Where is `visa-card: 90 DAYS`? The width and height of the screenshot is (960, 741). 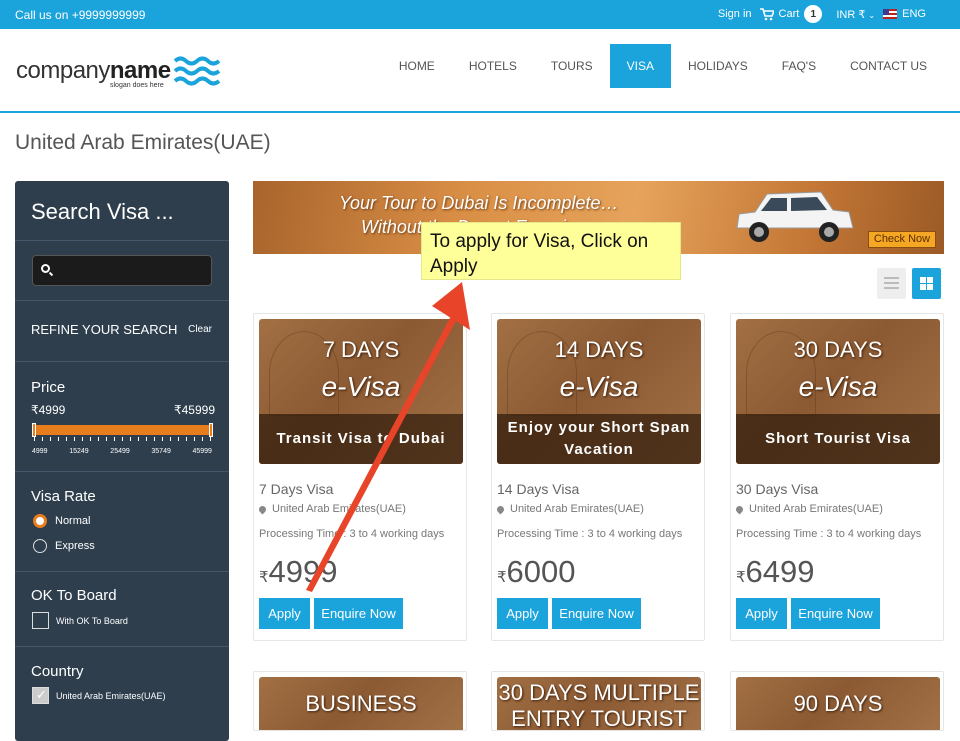
visa-card: 90 DAYS is located at coordinates (837, 701).